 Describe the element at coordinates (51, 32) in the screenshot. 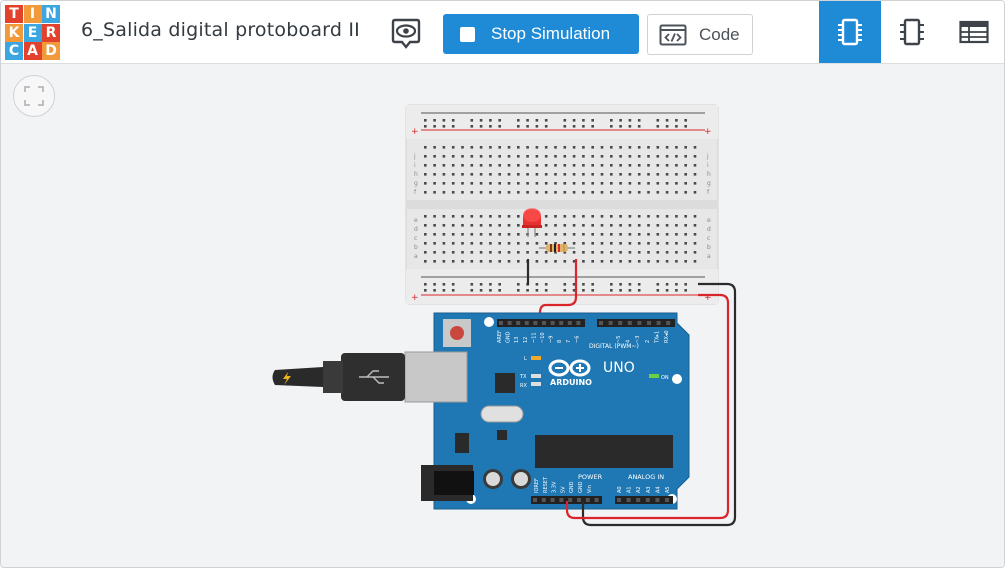

I see `logo-letter: R` at that location.